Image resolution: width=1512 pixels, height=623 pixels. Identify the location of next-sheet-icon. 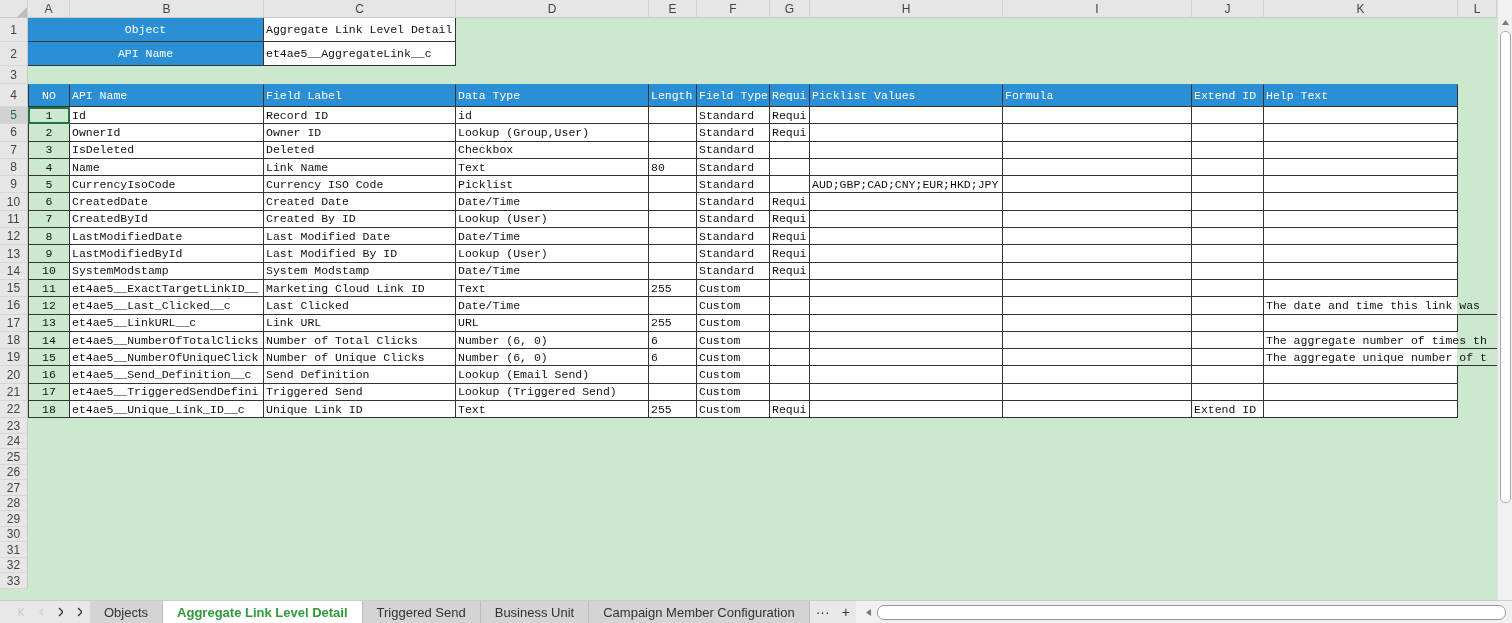
(60, 612).